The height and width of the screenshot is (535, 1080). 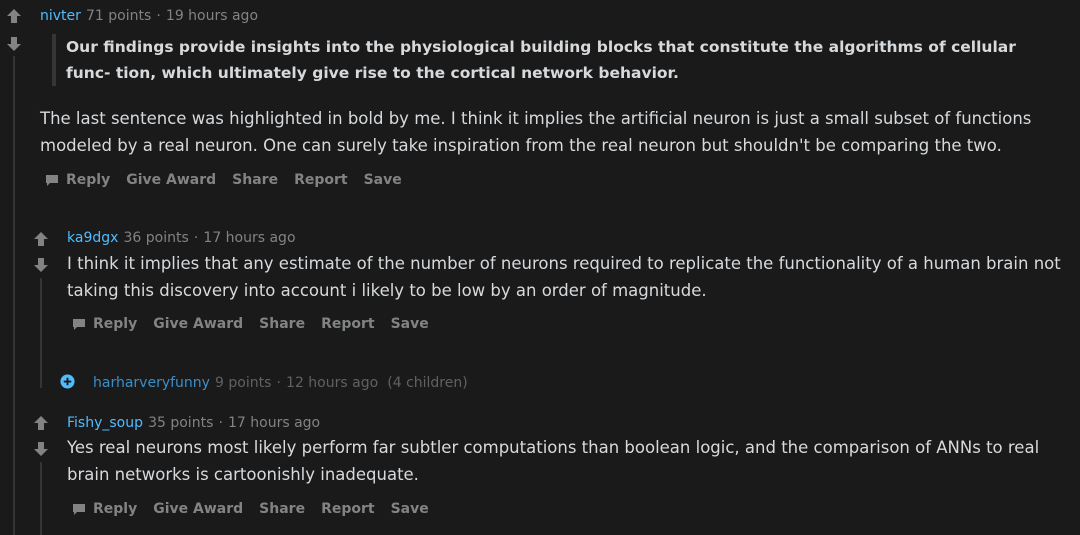 I want to click on author-link: nivter, so click(x=60, y=16).